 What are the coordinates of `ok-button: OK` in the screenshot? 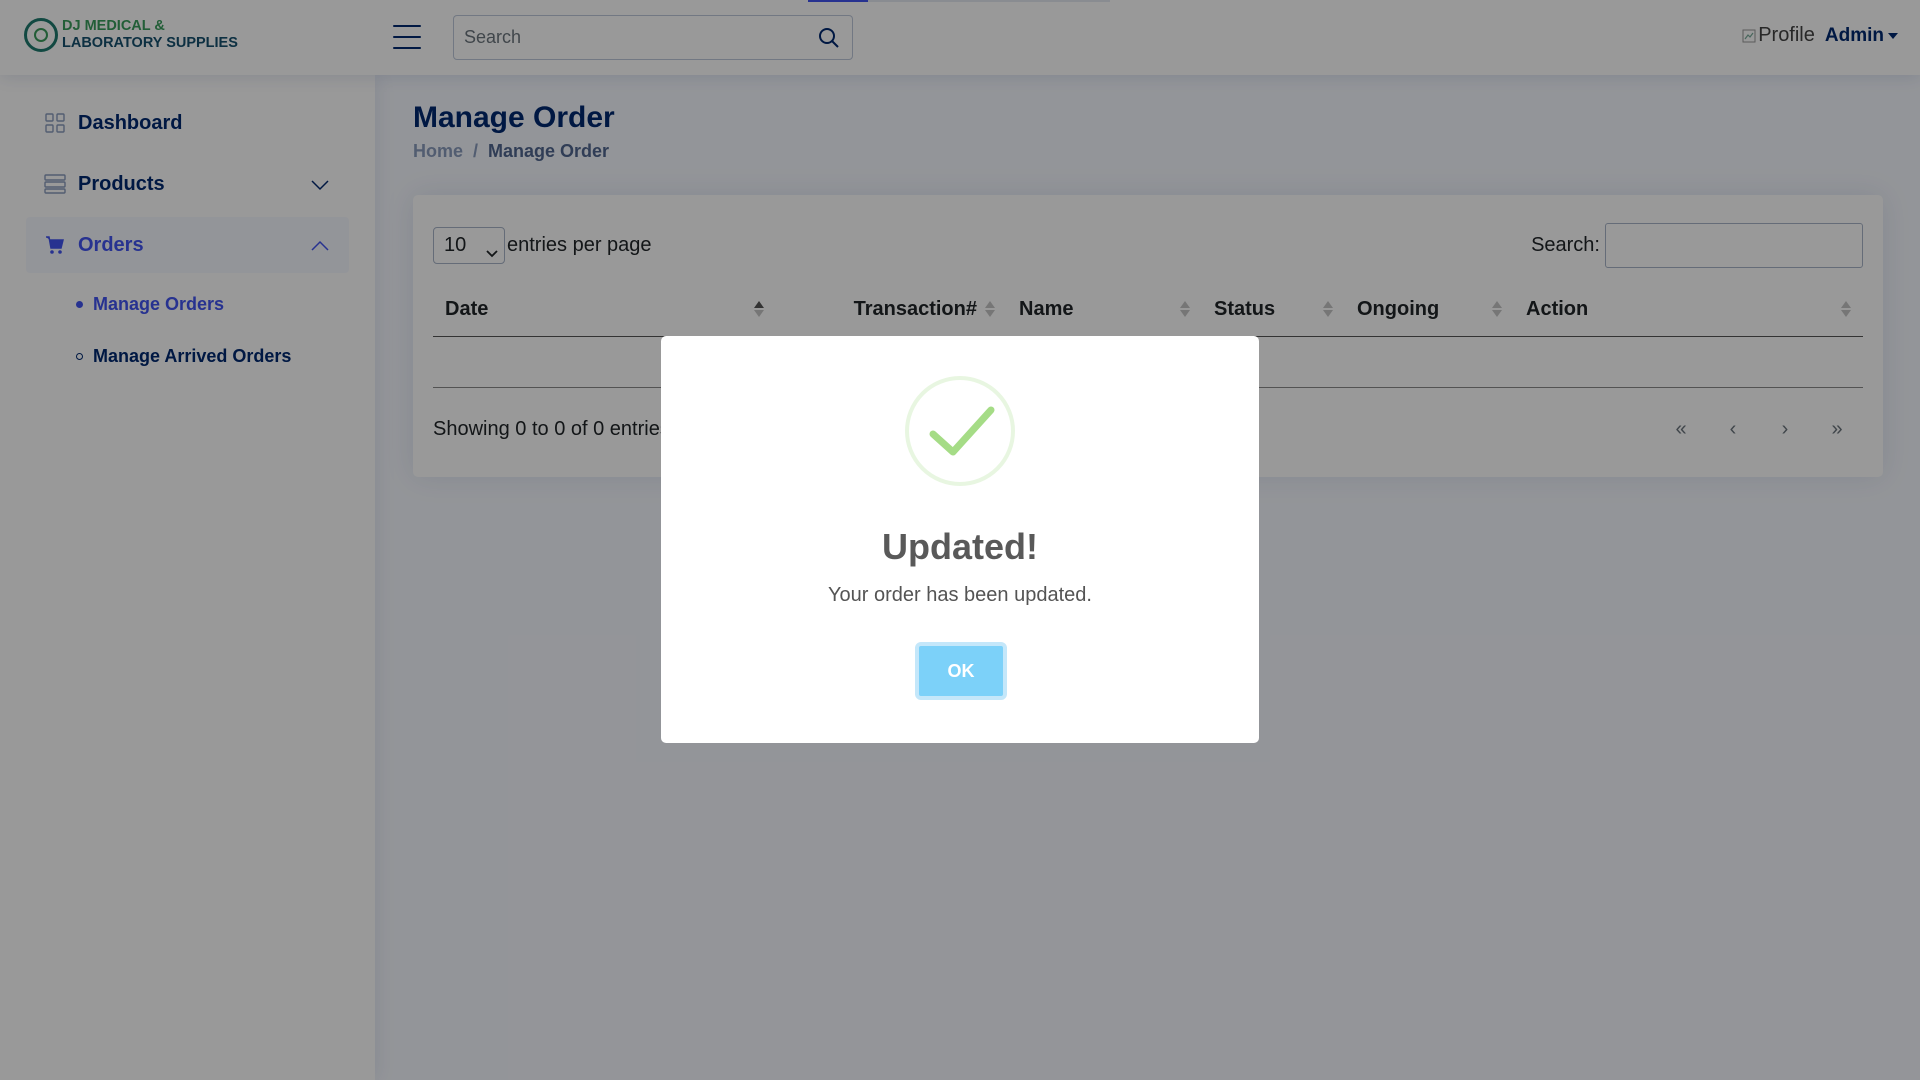 It's located at (961, 671).